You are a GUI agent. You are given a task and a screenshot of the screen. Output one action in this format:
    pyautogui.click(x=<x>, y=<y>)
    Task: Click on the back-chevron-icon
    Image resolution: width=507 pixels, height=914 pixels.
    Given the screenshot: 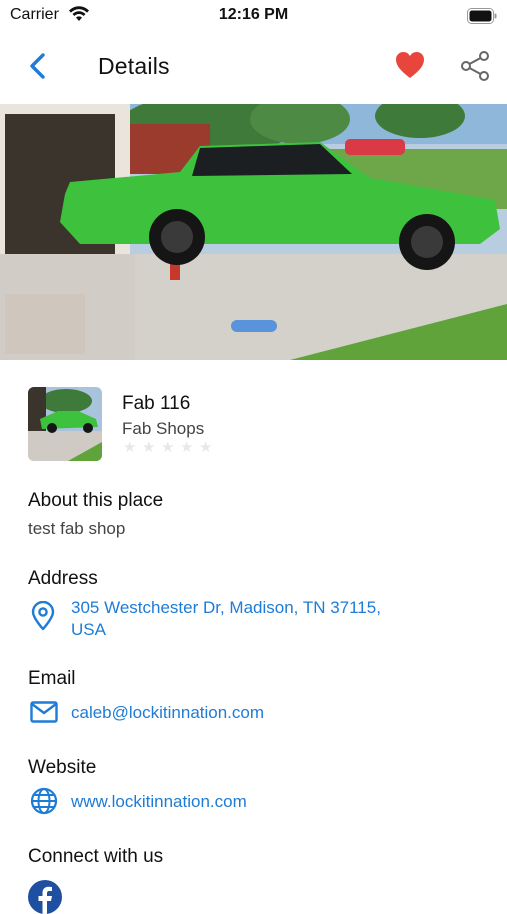 What is the action you would take?
    pyautogui.click(x=39, y=66)
    